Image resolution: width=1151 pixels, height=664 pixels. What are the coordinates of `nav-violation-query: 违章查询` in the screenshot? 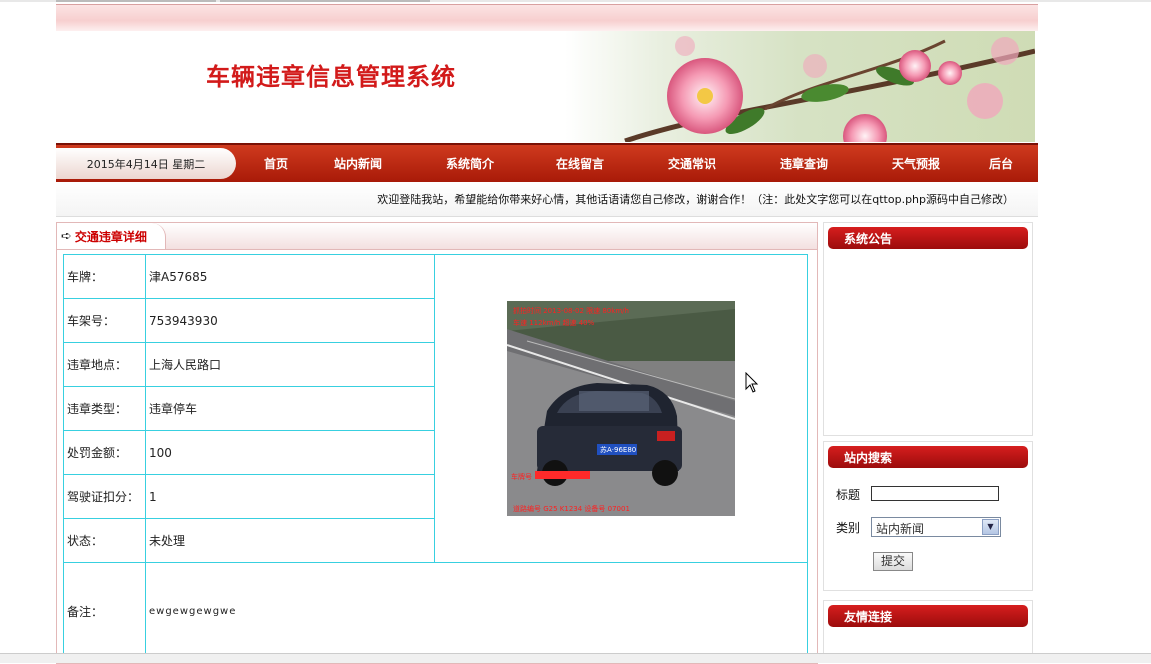 It's located at (804, 163).